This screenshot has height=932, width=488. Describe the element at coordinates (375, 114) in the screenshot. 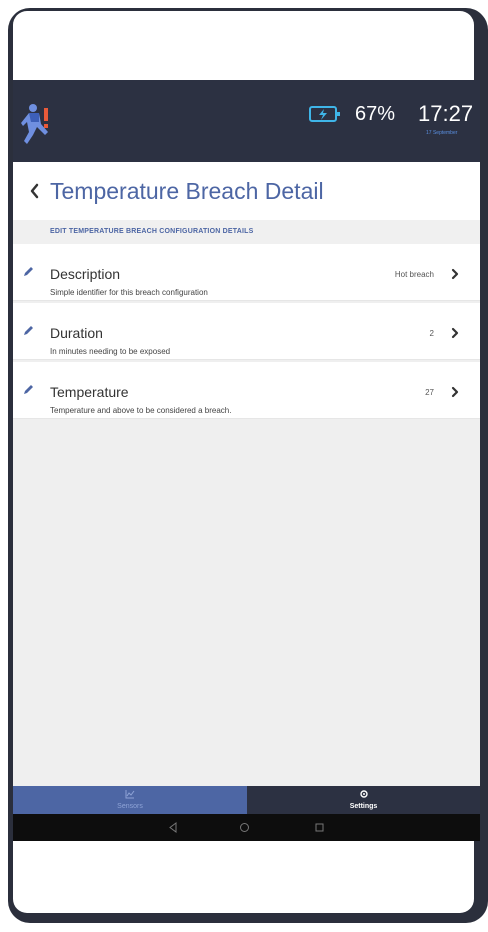

I see `battery-percentage: 67%` at that location.